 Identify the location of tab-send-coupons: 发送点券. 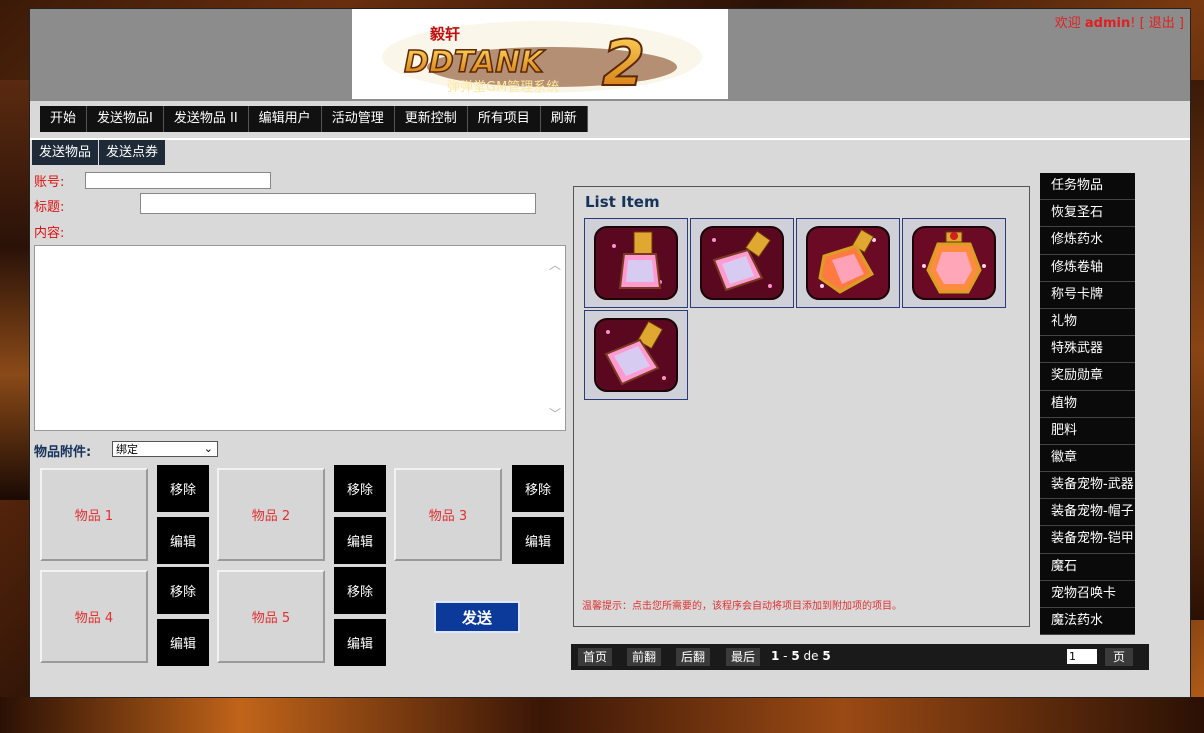
(132, 152).